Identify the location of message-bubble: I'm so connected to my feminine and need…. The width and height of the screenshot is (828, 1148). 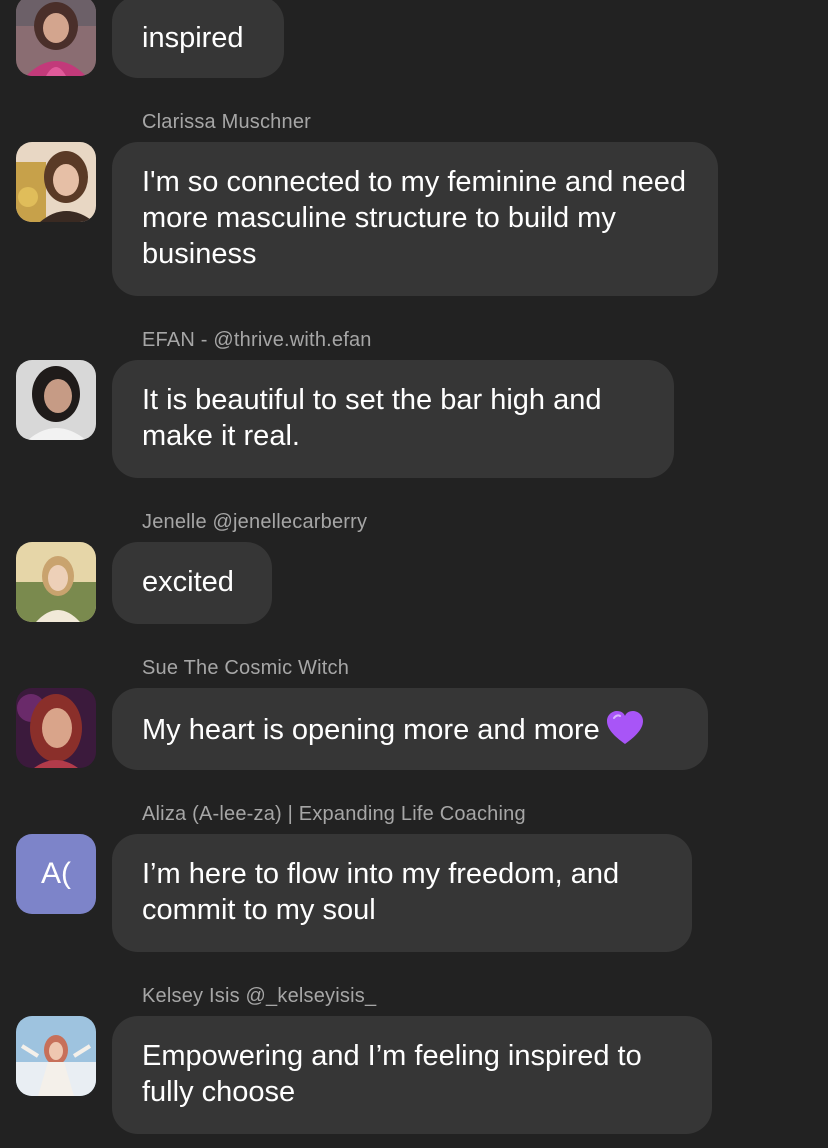
(415, 219).